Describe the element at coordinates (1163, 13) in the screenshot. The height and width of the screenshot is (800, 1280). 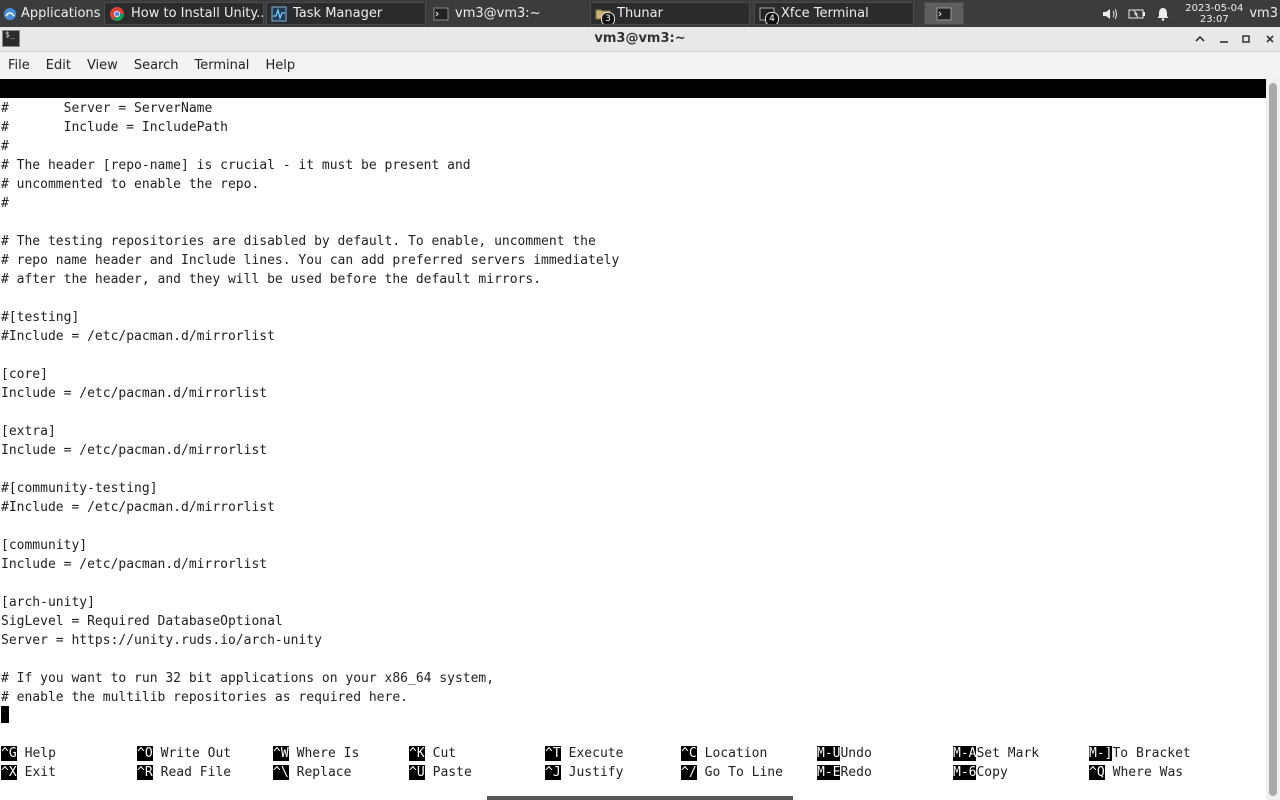
I see `notification-bell-icon` at that location.